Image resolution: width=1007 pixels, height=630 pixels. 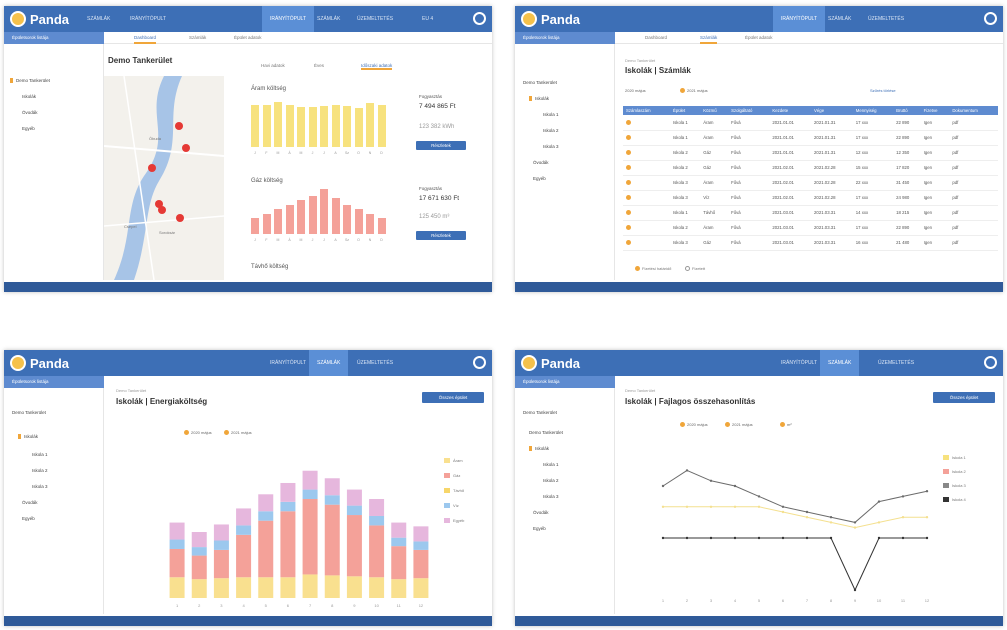 I want to click on chart-tab: Éves, so click(x=319, y=65).